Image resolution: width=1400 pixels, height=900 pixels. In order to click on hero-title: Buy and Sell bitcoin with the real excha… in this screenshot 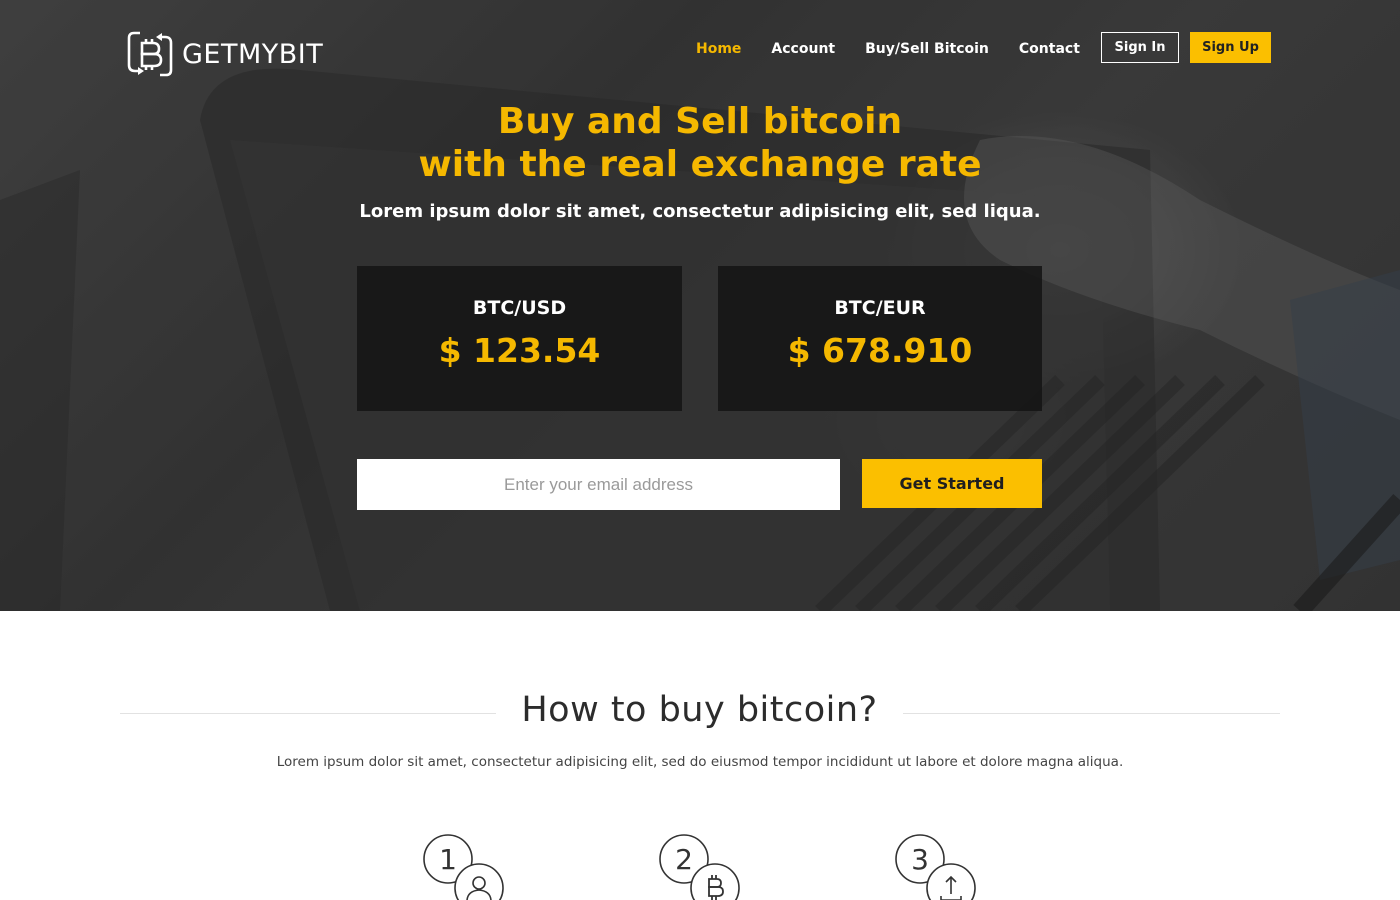, I will do `click(700, 143)`.